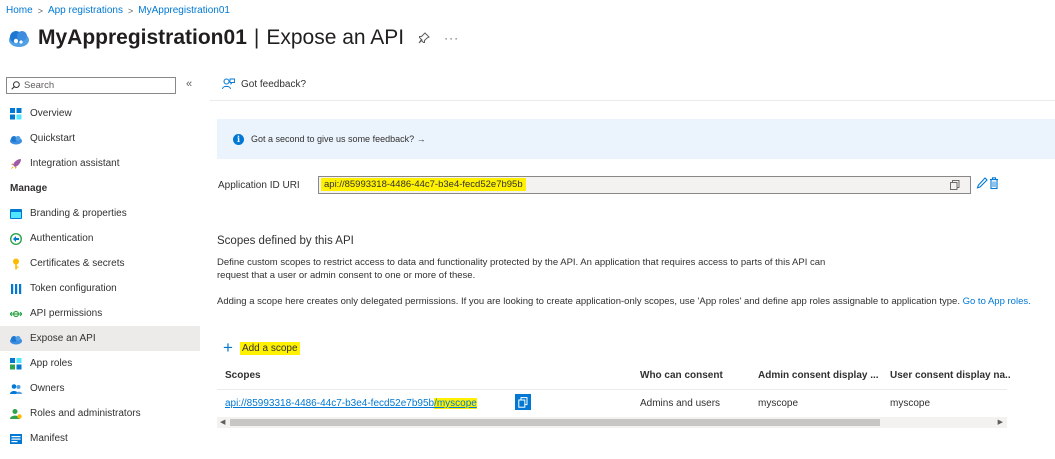  I want to click on sidebar-item-label: Expose an API, so click(63, 338).